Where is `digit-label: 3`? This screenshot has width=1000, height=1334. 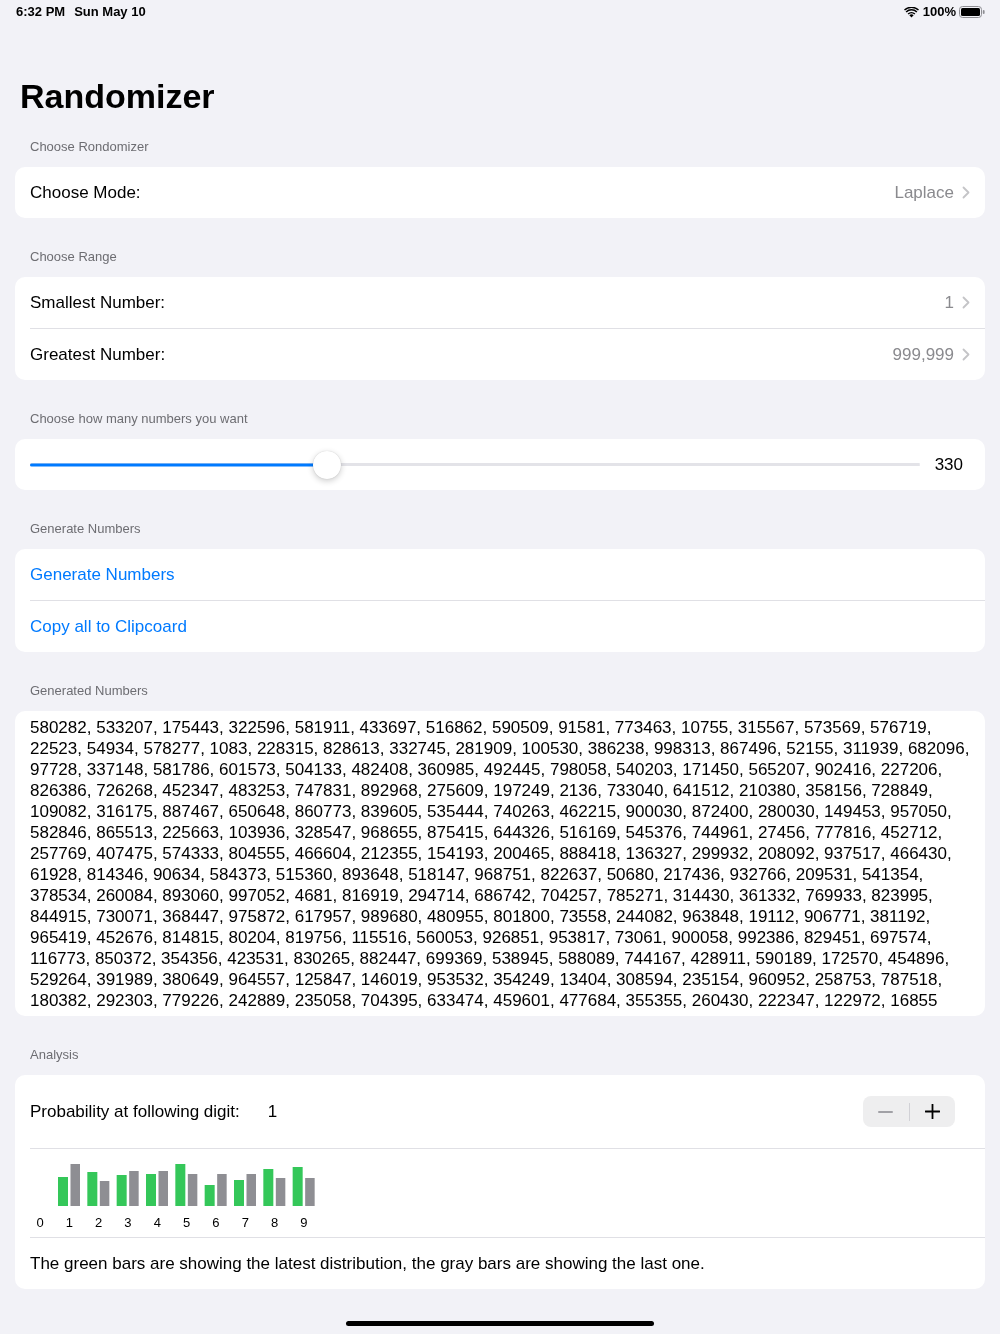 digit-label: 3 is located at coordinates (128, 1223).